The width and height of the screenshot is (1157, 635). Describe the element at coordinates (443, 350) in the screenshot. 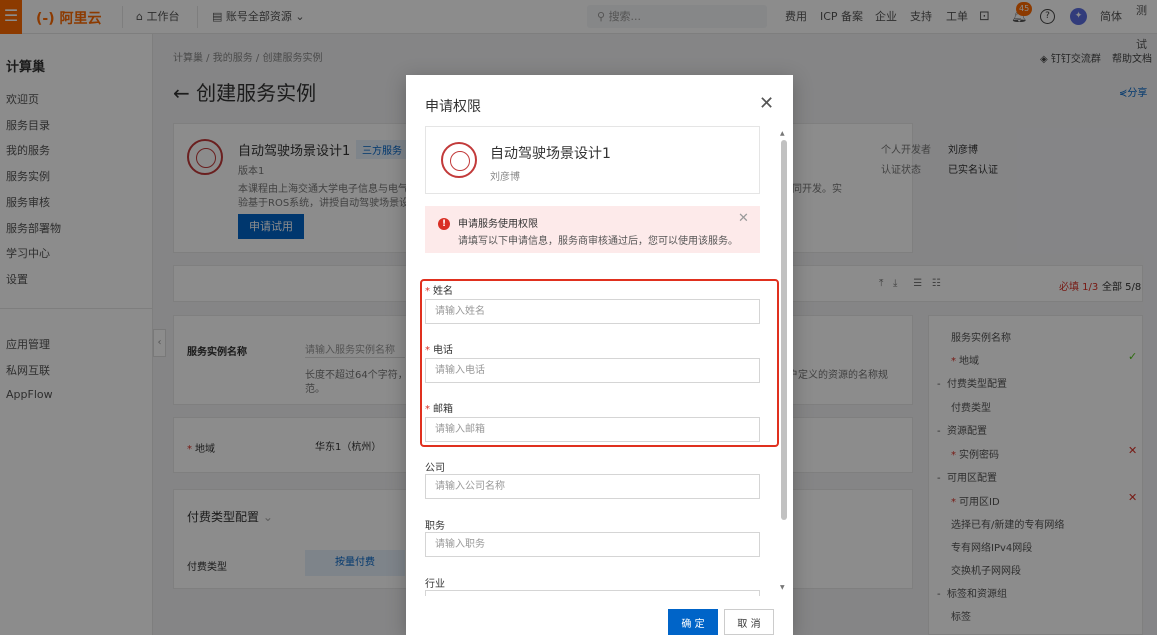

I see `phone-label-text: 电话` at that location.